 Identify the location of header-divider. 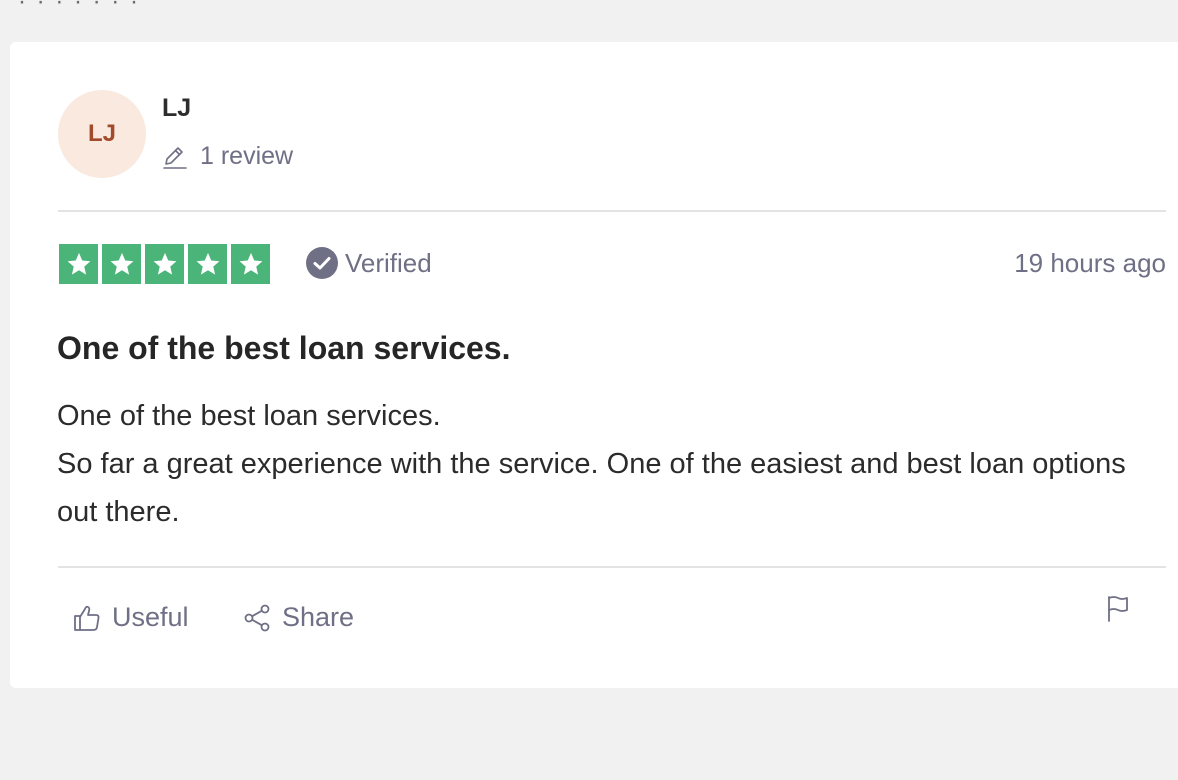
(612, 211).